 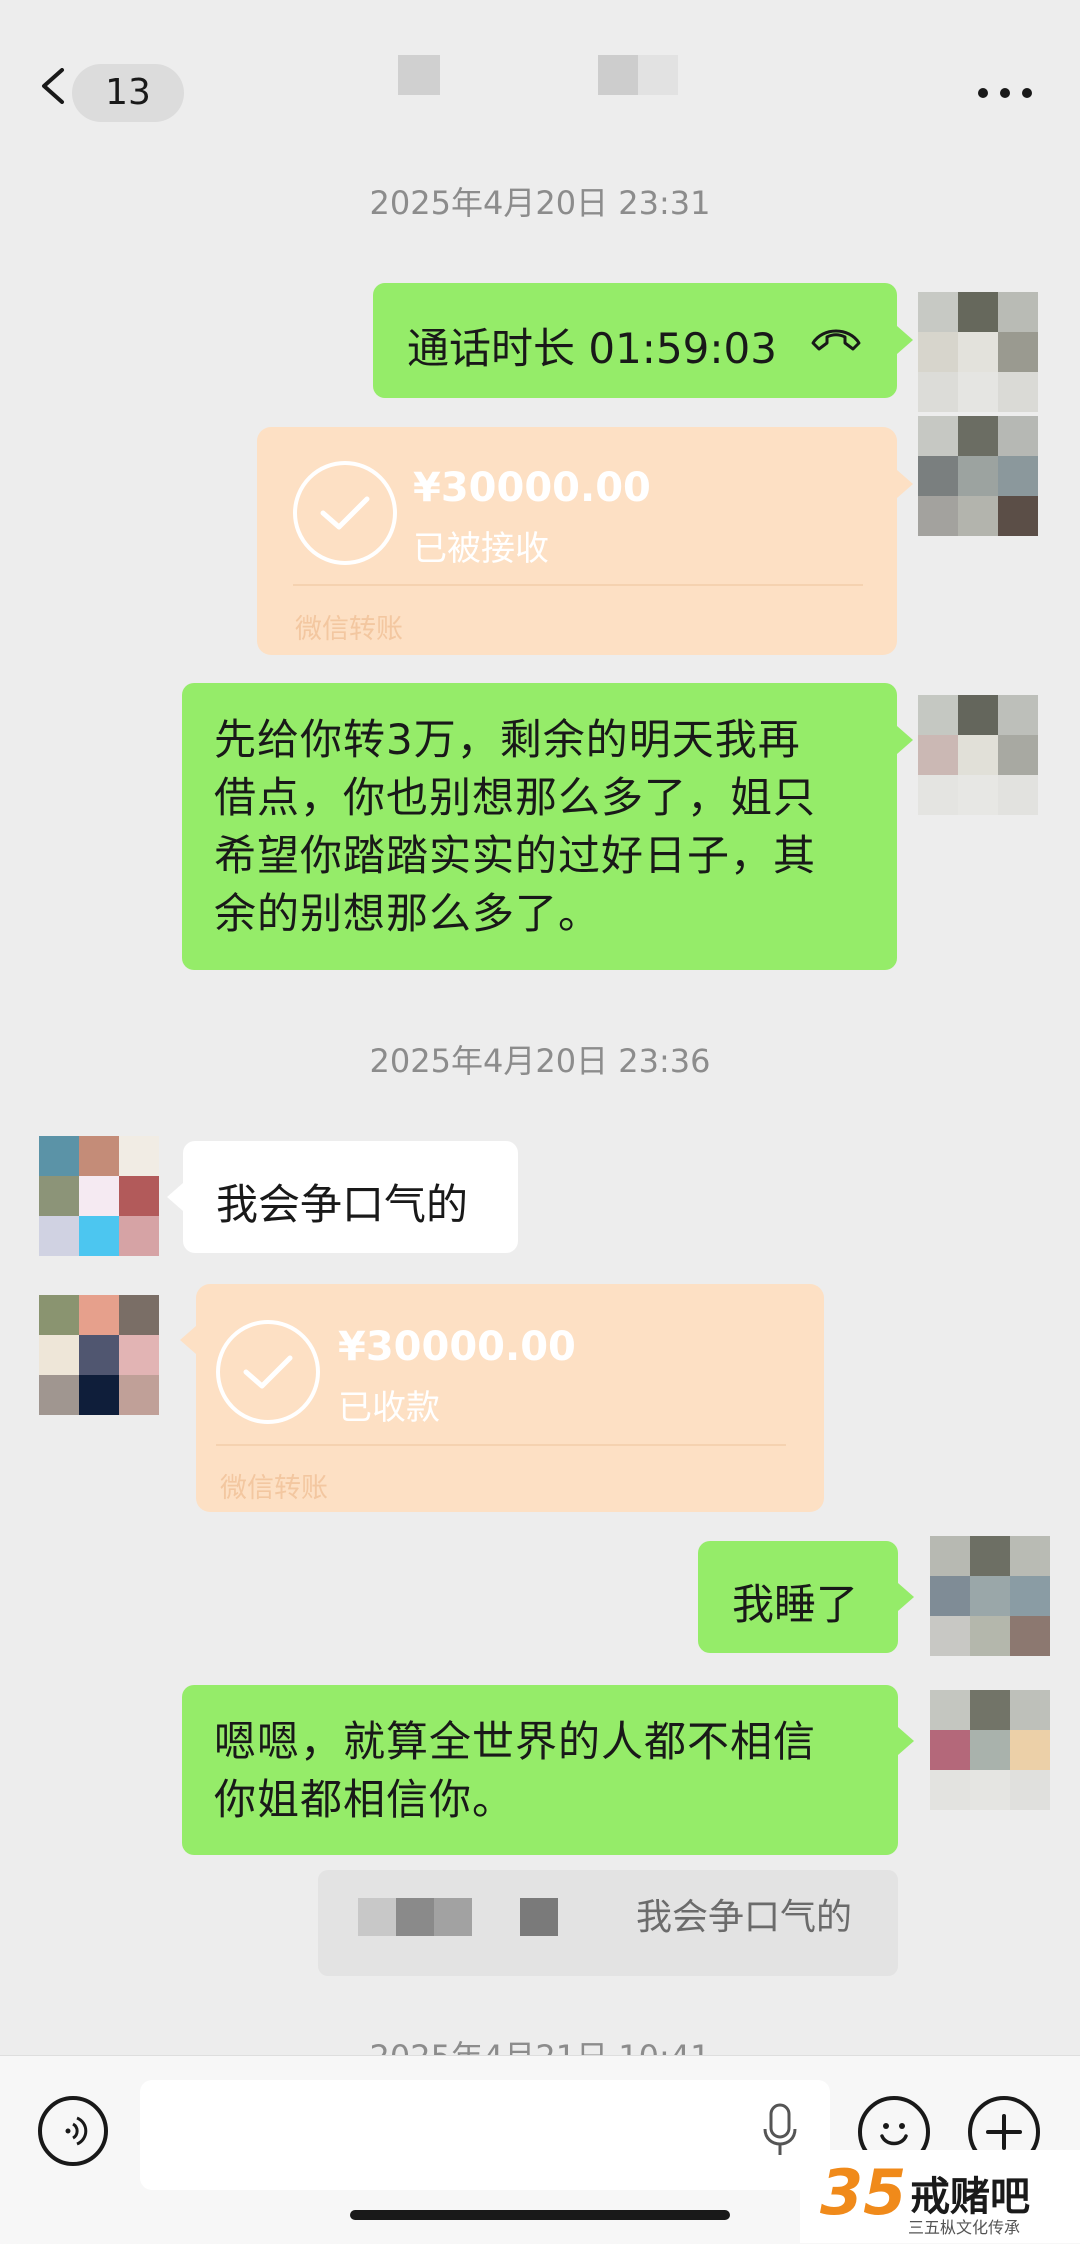 I want to click on home-indicator, so click(x=540, y=2215).